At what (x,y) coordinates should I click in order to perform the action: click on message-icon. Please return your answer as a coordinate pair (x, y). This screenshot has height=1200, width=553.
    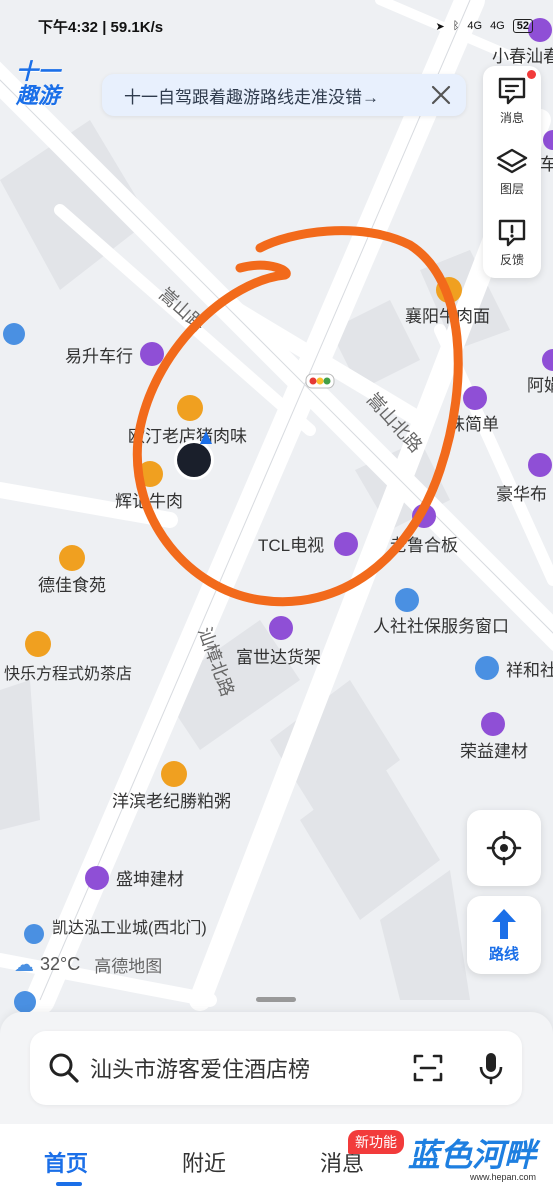
    Looking at the image, I should click on (512, 91).